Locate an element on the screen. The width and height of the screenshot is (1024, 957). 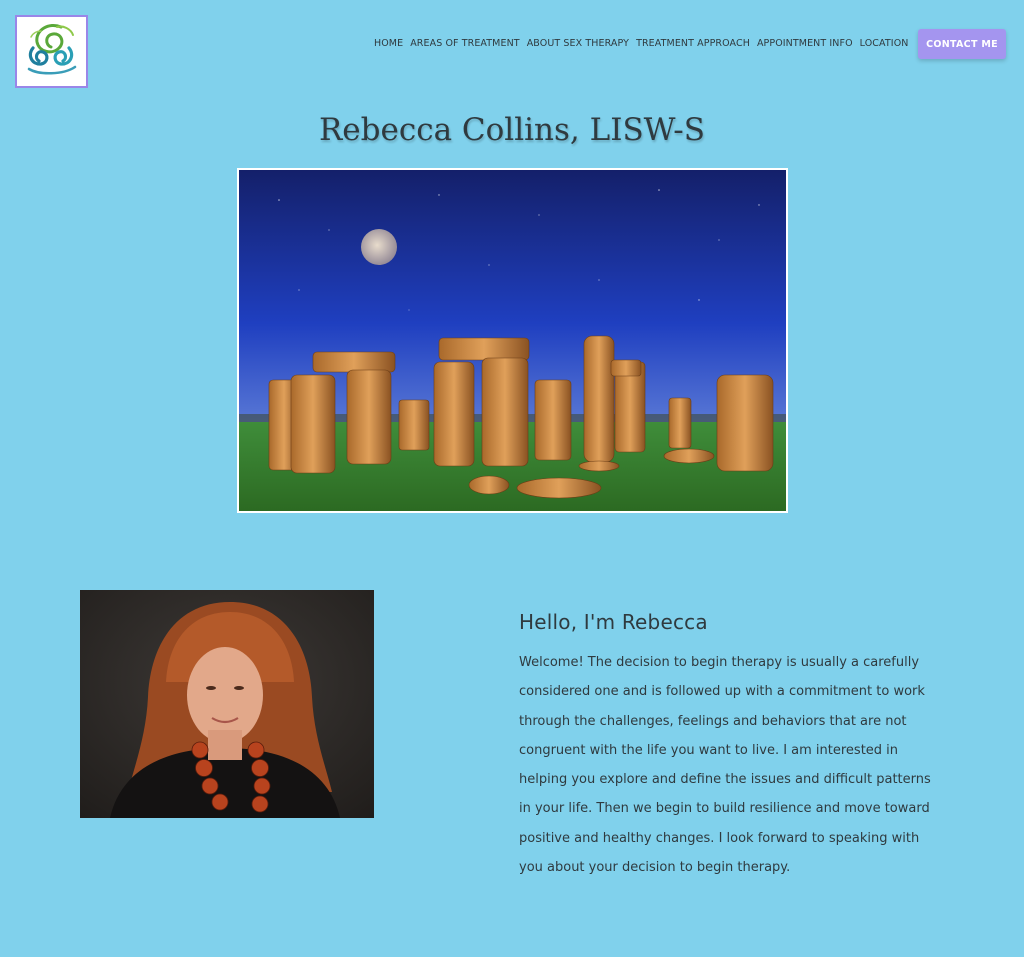
nav-areas-of-treatment: AREAS OF TREATMENT is located at coordinates (465, 43).